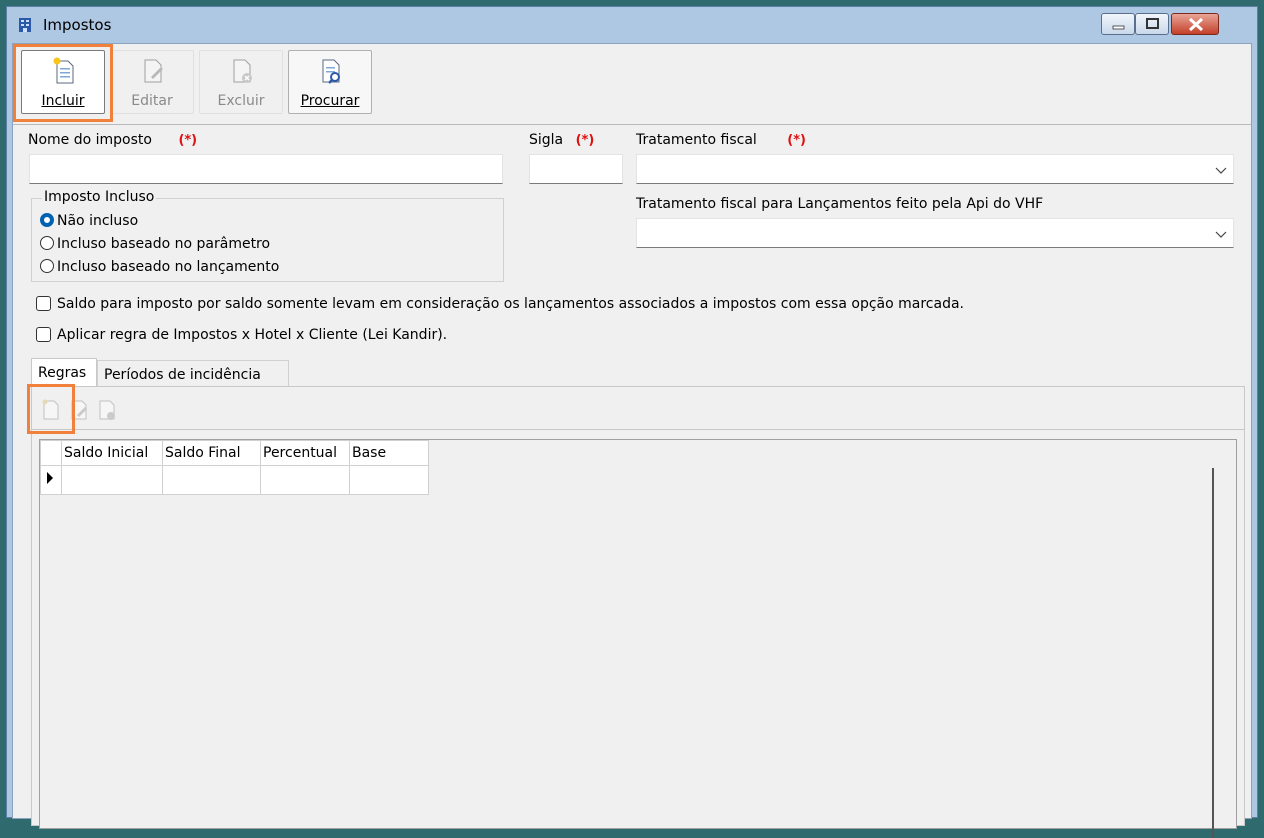  Describe the element at coordinates (112, 480) in the screenshot. I see `cell-saldo-inicial` at that location.